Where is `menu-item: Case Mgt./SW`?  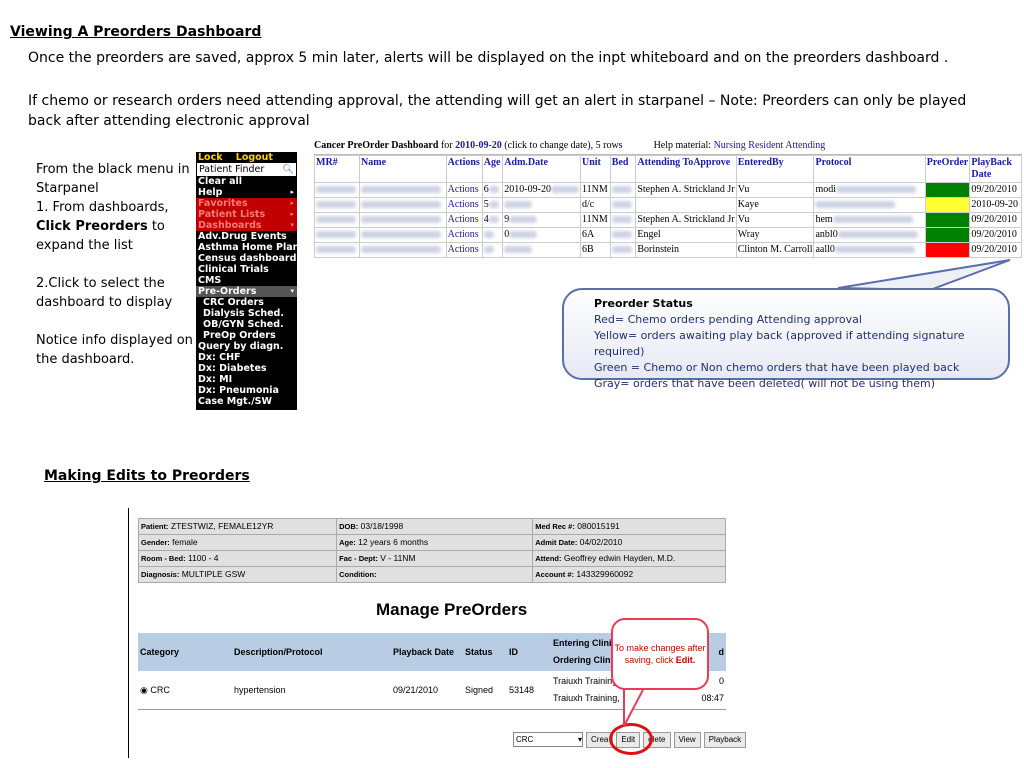
menu-item: Case Mgt./SW is located at coordinates (246, 401).